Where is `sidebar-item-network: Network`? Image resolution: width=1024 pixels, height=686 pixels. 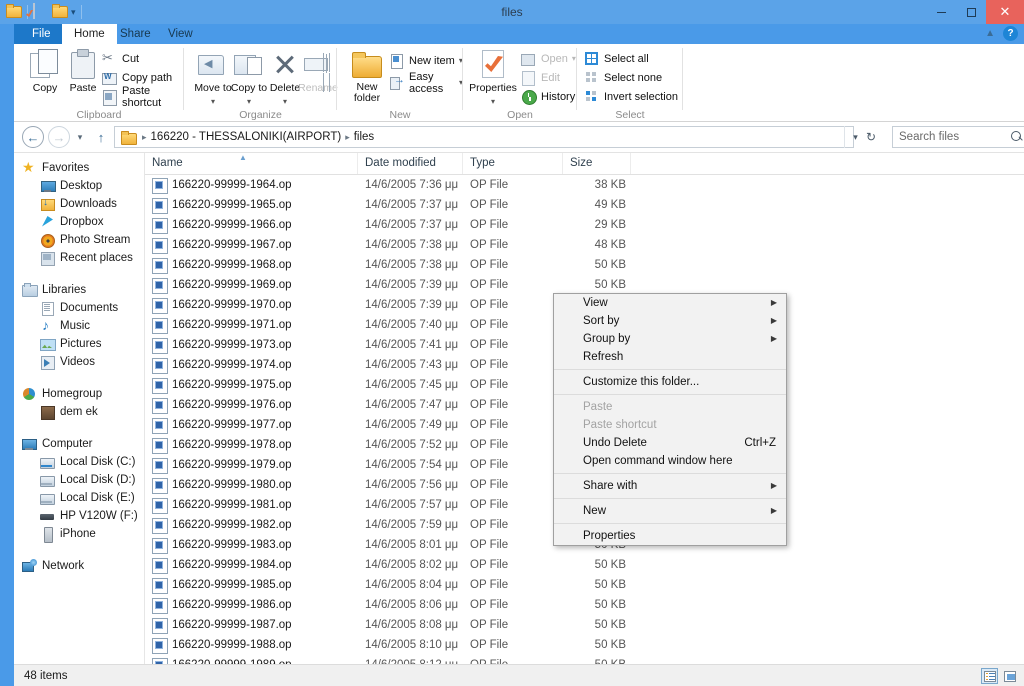 sidebar-item-network: Network is located at coordinates (79, 566).